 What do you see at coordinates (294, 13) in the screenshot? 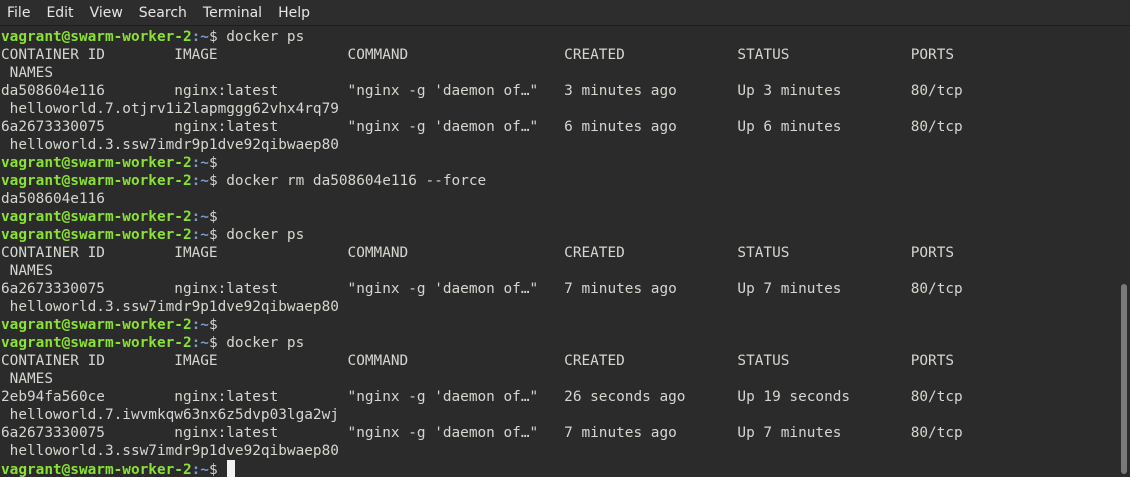
I see `menu-help: Help` at bounding box center [294, 13].